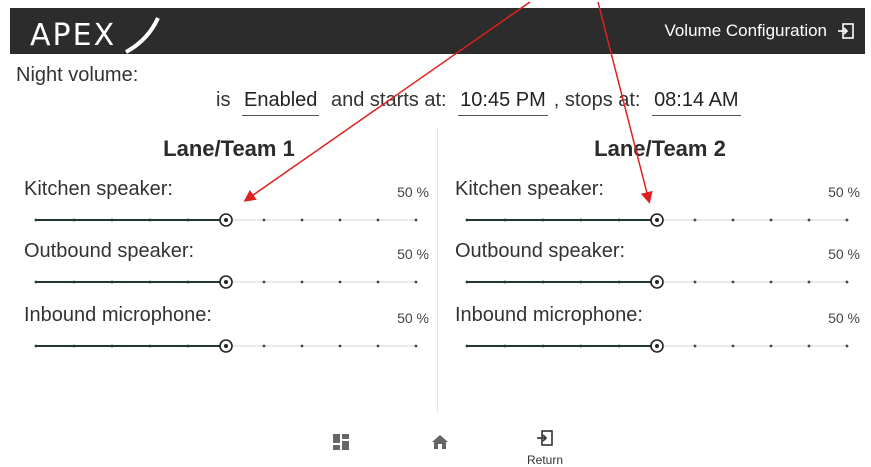 Image resolution: width=871 pixels, height=467 pixels. Describe the element at coordinates (73, 35) in the screenshot. I see `logo-text: APEX` at that location.